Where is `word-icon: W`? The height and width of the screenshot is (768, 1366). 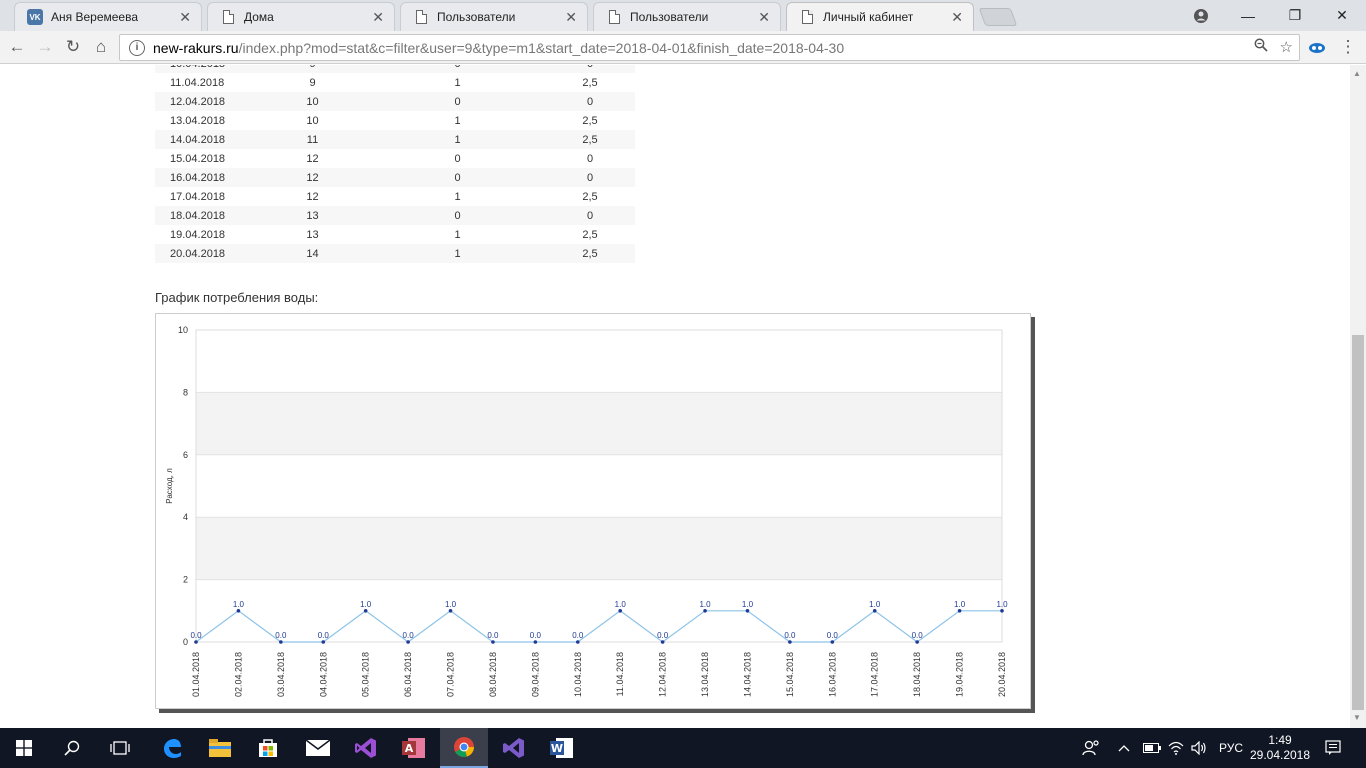
word-icon: W is located at coordinates (562, 748).